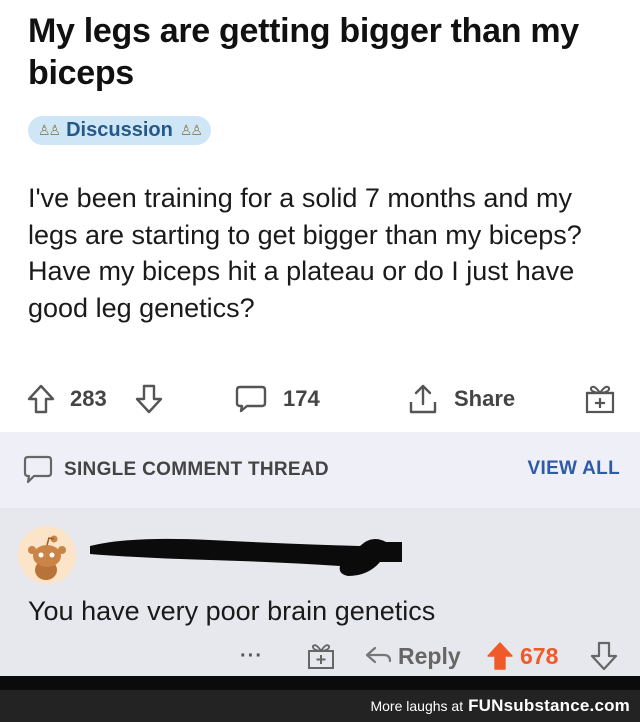 The height and width of the screenshot is (722, 640). What do you see at coordinates (232, 611) in the screenshot?
I see `comment-text: You have very poor brain genetics` at bounding box center [232, 611].